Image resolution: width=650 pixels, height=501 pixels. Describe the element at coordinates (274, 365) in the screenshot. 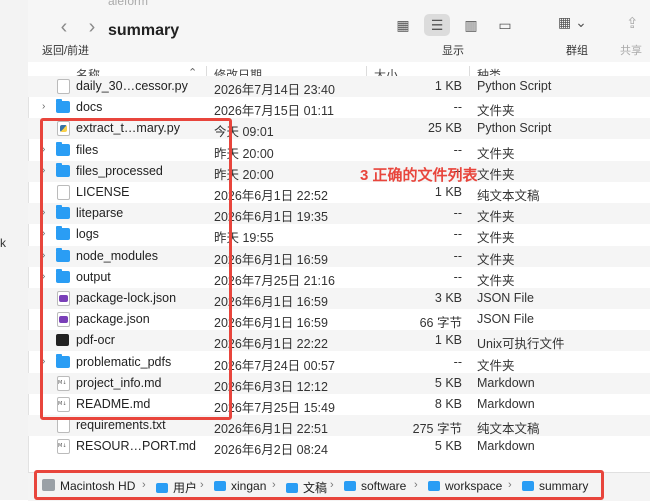

I see `file-date: 2026年7月24日 00:57` at that location.